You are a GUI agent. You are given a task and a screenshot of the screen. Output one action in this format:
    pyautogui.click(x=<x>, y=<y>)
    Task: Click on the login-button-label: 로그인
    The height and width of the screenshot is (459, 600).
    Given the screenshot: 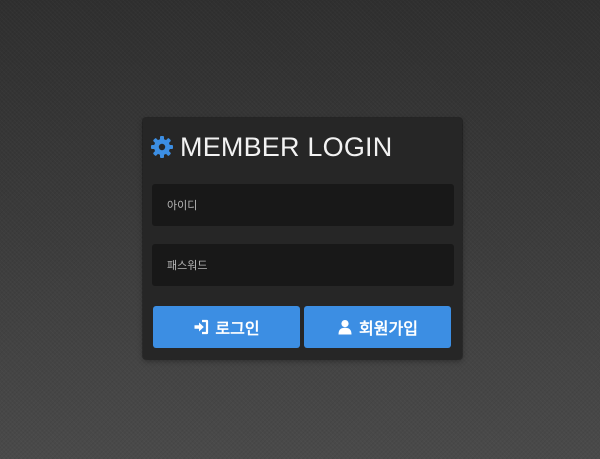 What is the action you would take?
    pyautogui.click(x=237, y=328)
    